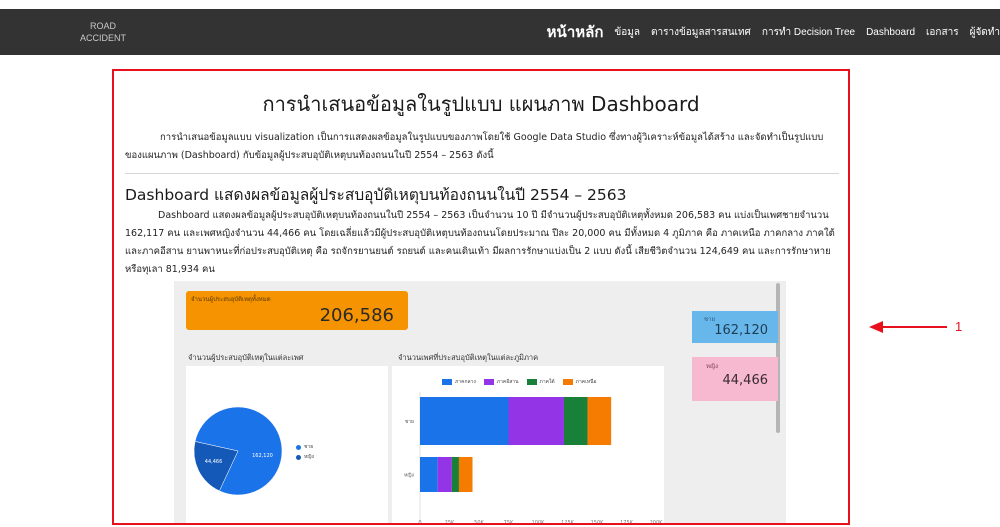 Image resolution: width=1000 pixels, height=527 pixels. Describe the element at coordinates (103, 32) in the screenshot. I see `site-logo: ROAD ACCIDENT` at that location.